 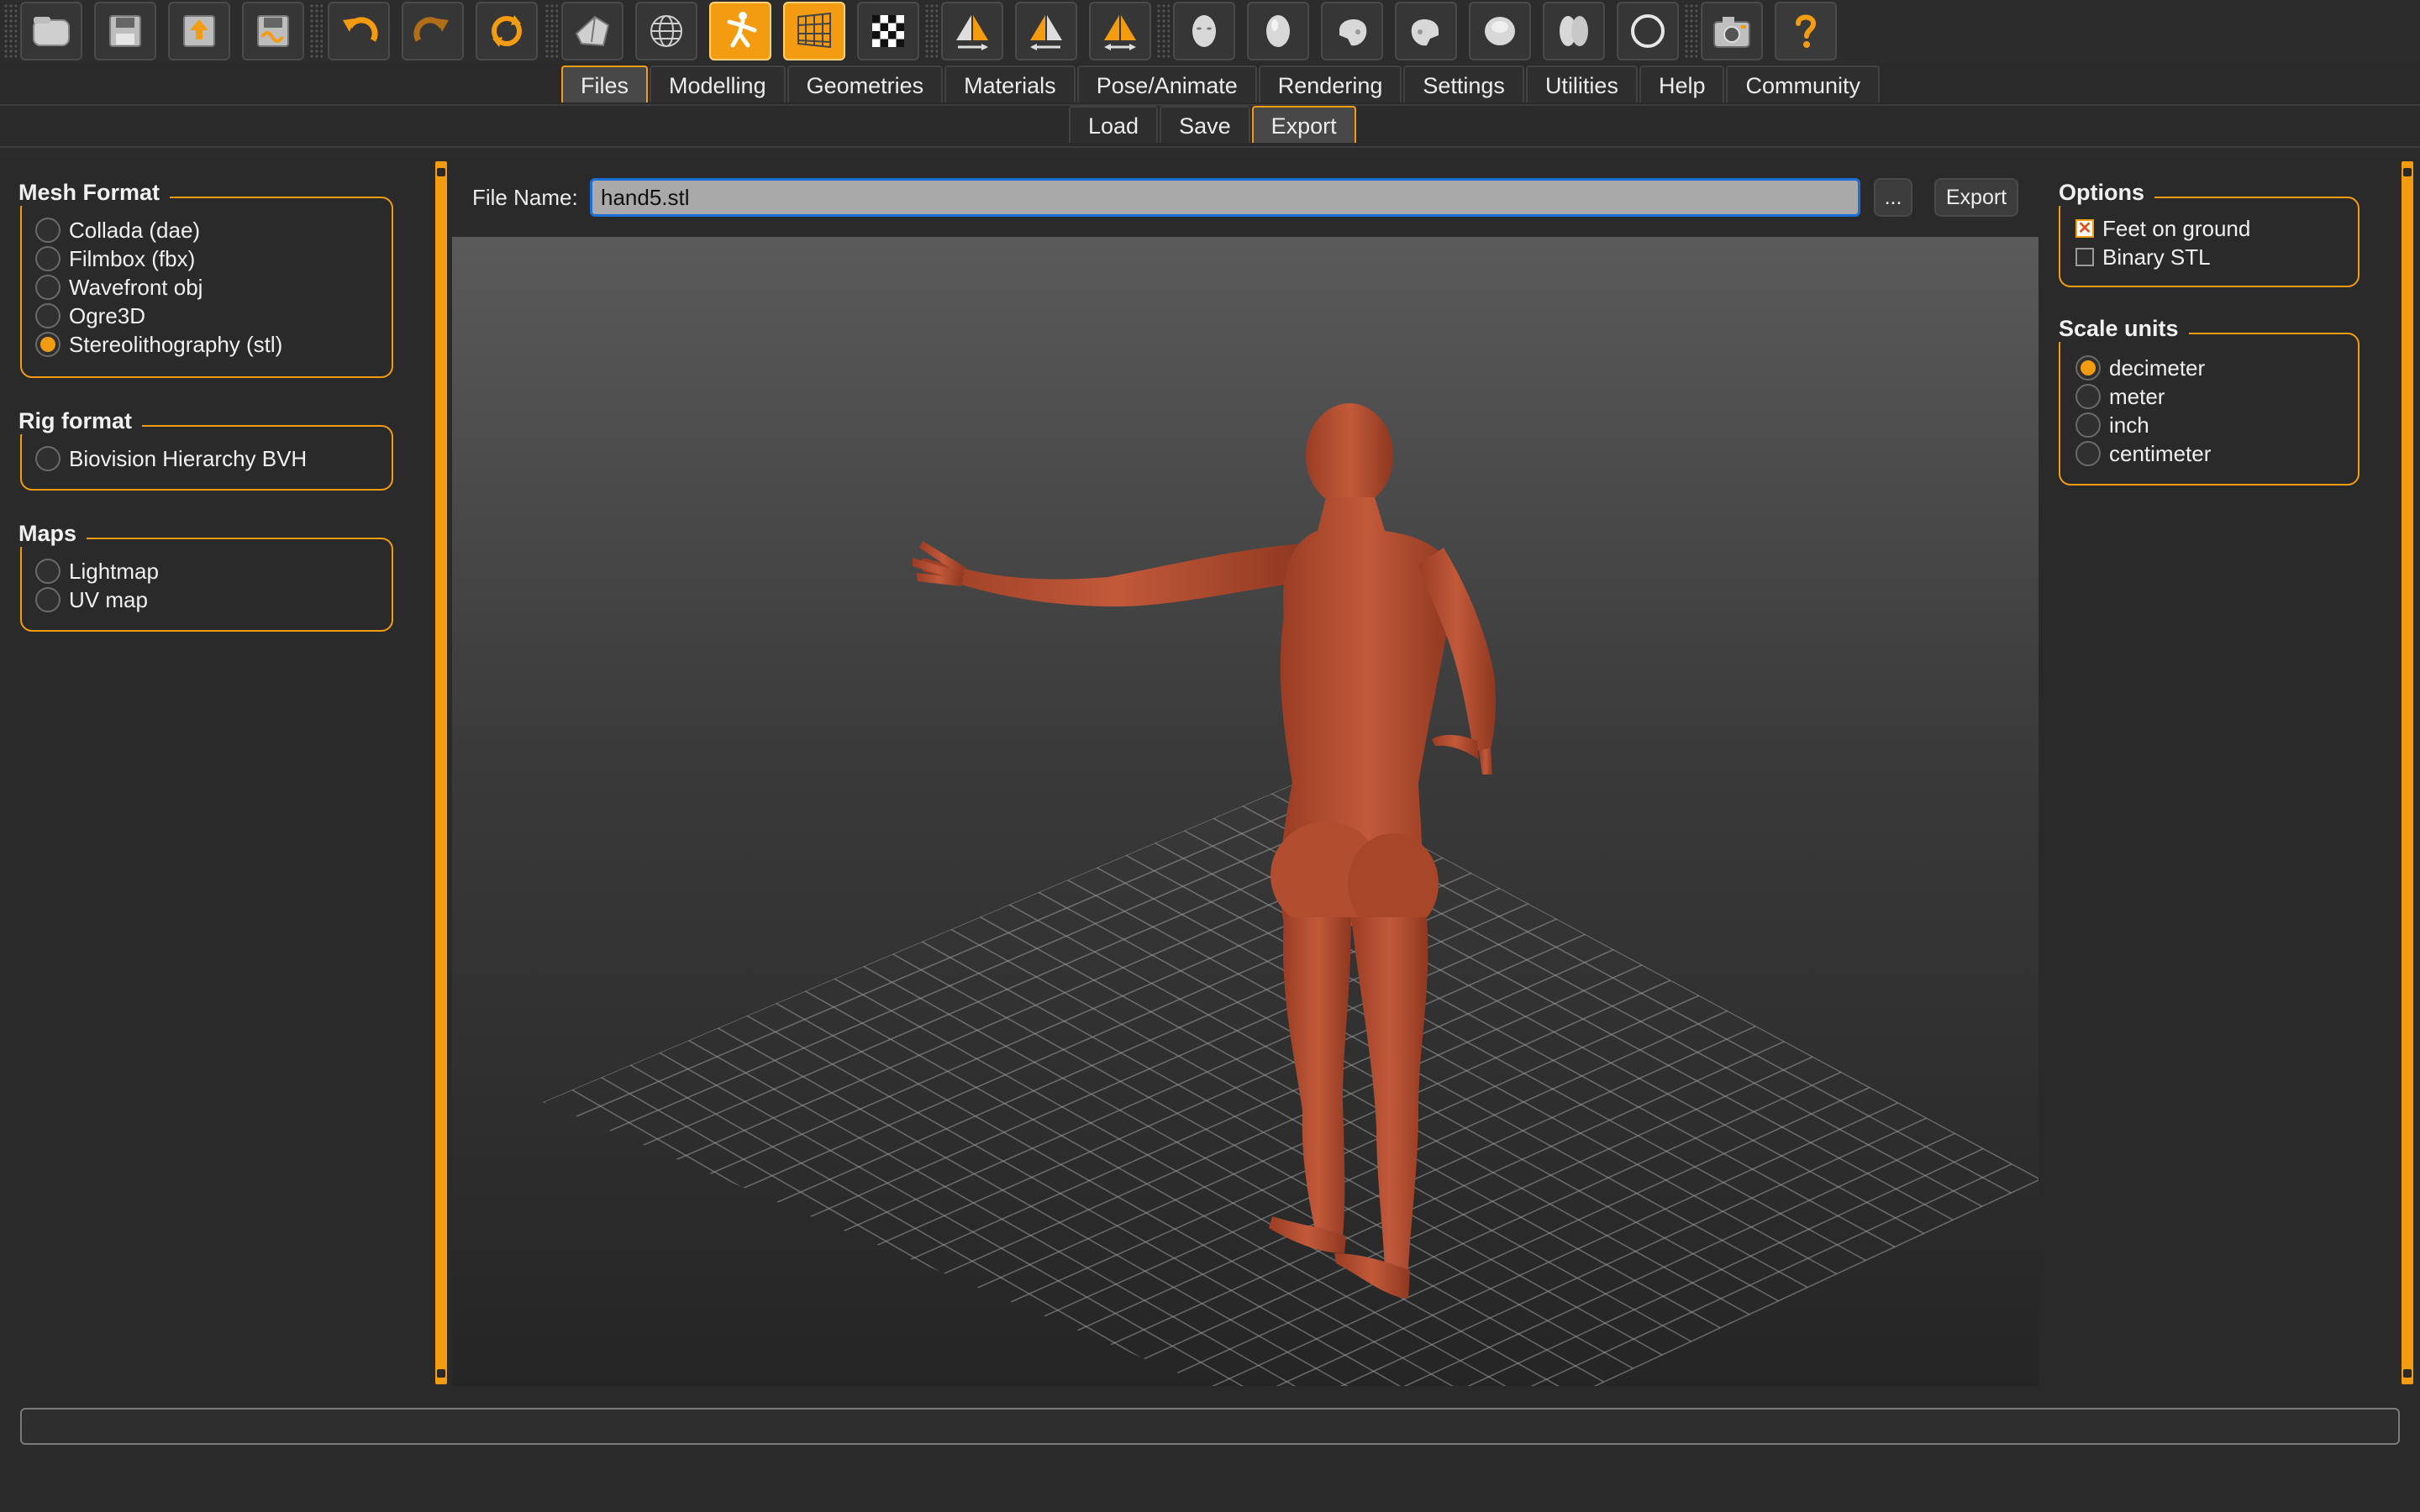 I want to click on reset-button, so click(x=507, y=31).